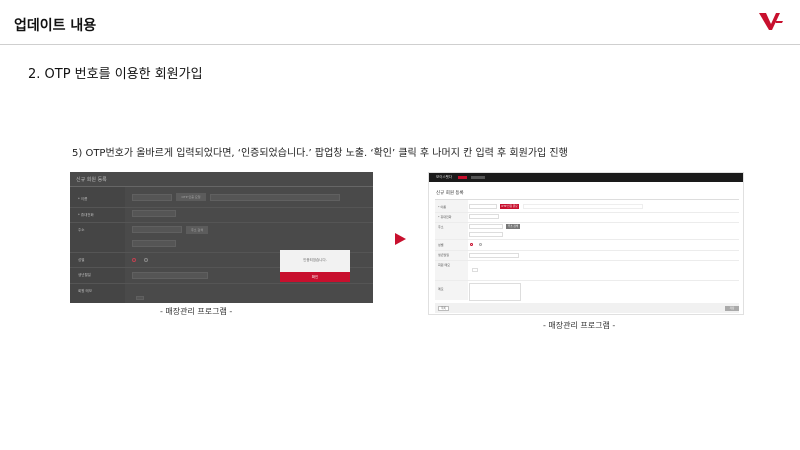 The width and height of the screenshot is (800, 450). Describe the element at coordinates (315, 266) in the screenshot. I see `verified-popup: 인증되었습니다. 확인` at that location.